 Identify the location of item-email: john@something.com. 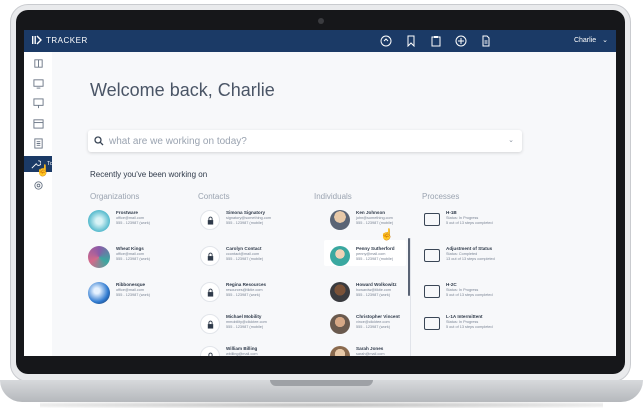
(374, 218).